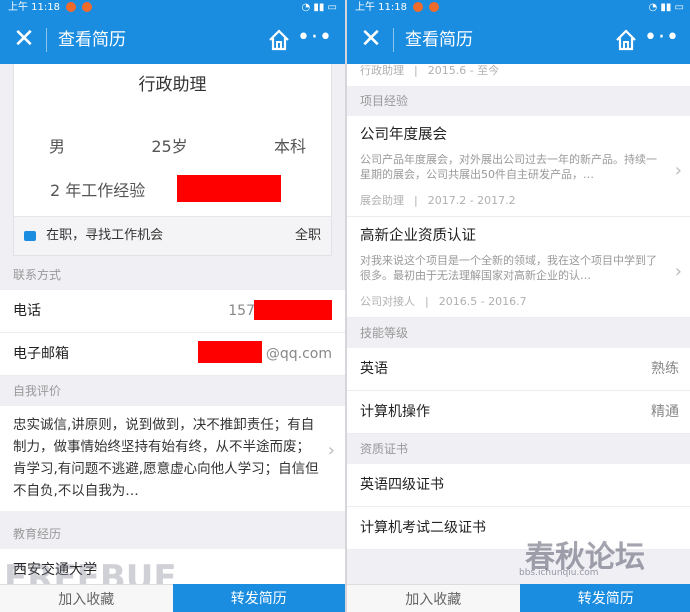 This screenshot has height=612, width=690. What do you see at coordinates (172, 188) in the screenshot?
I see `experience-row: 2 年工作经验` at bounding box center [172, 188].